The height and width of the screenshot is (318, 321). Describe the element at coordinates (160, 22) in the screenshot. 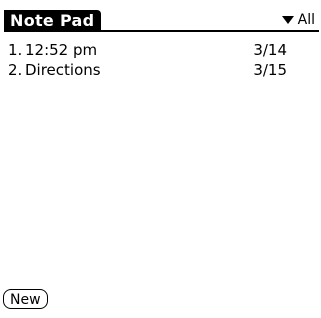

I see `title-bar: Note Pad All` at that location.